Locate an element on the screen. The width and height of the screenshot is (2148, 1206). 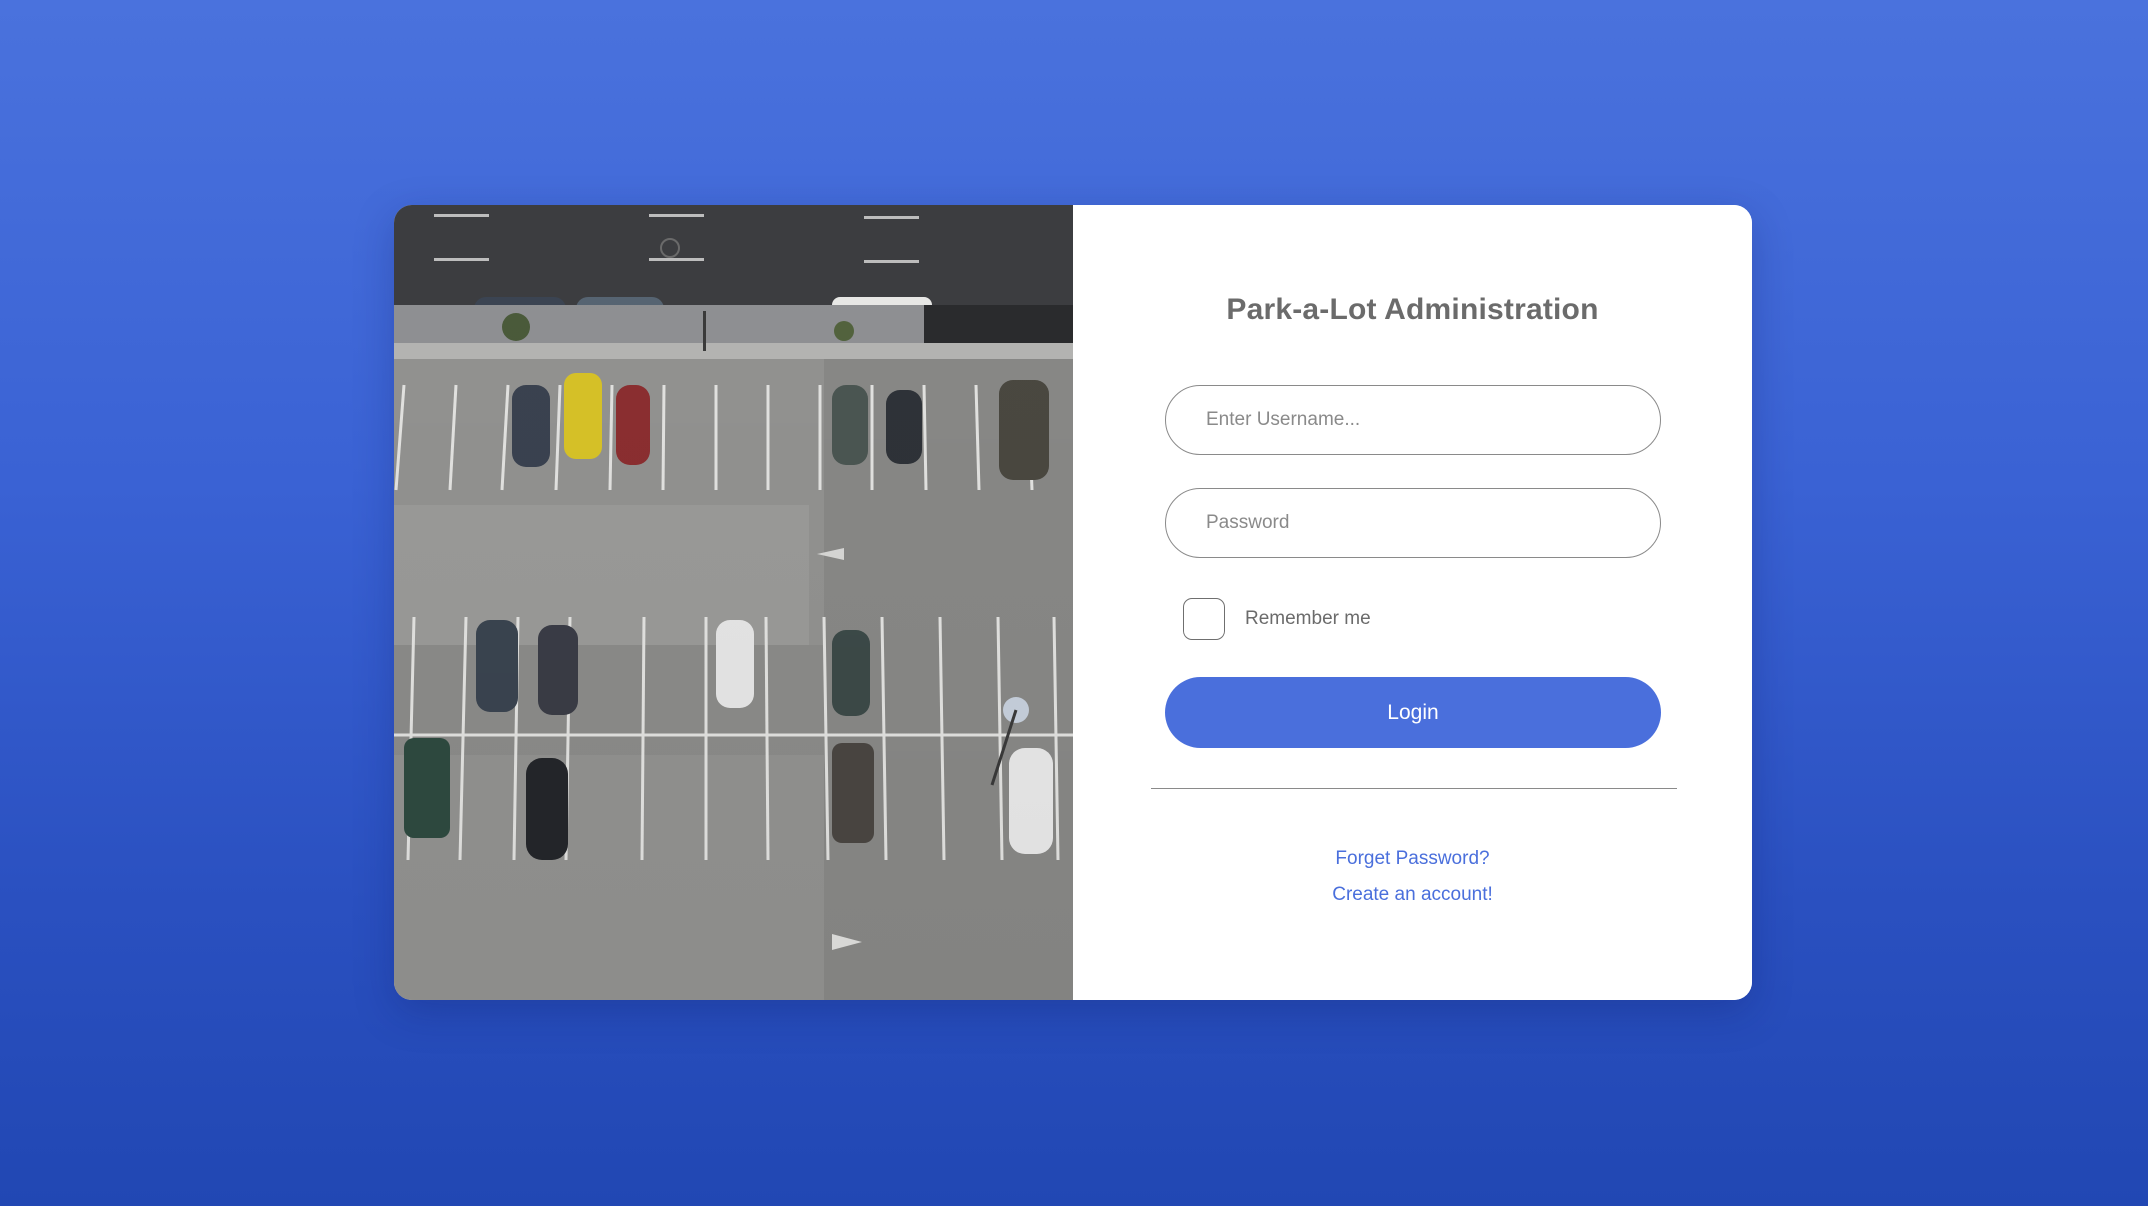
remember-me-label: Remember me is located at coordinates (1308, 618).